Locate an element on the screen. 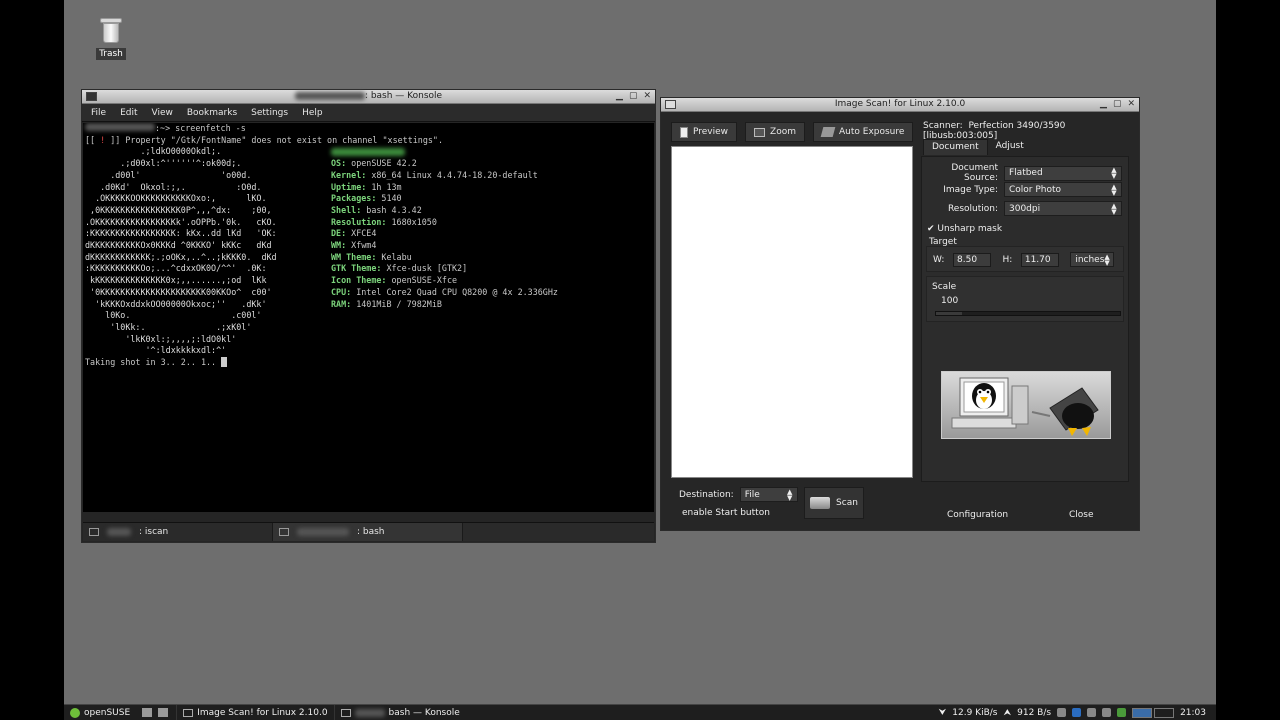 Image resolution: width=1280 pixels, height=720 pixels. menu-edit: Edit is located at coordinates (128, 113).